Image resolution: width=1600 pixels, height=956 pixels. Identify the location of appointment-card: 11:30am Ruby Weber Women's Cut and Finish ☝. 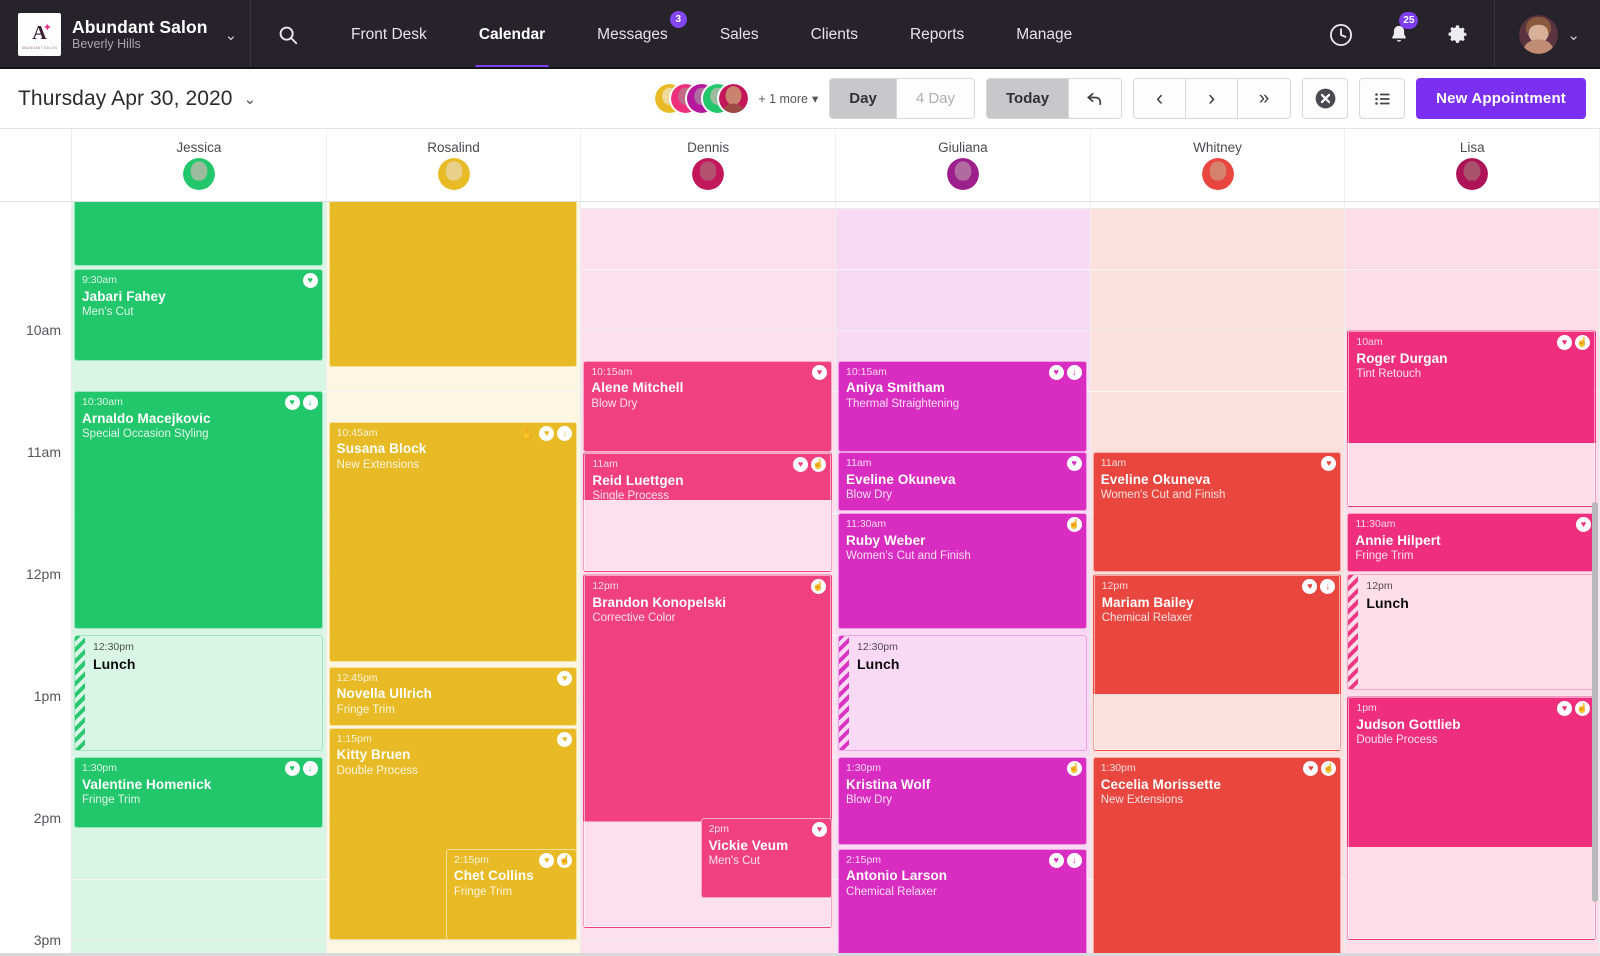
(962, 571).